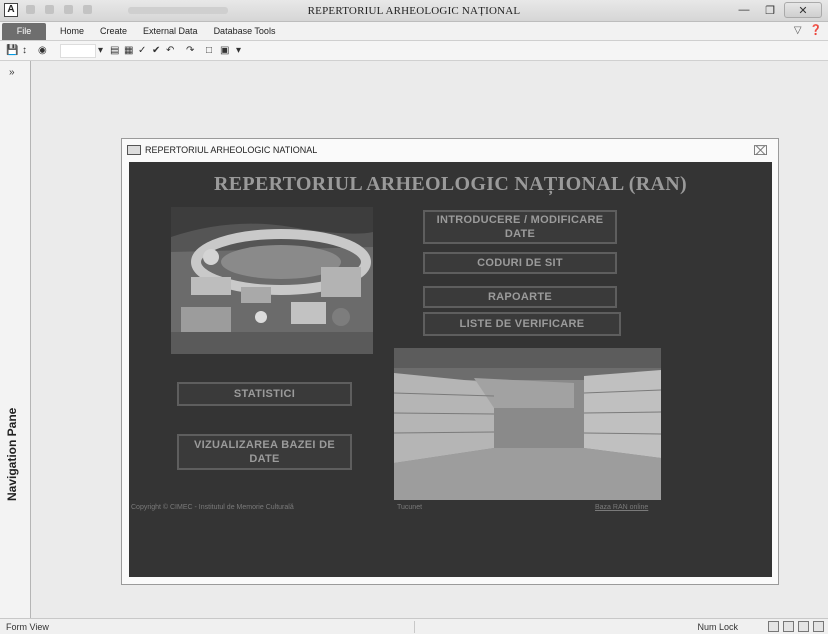 The image size is (828, 634). I want to click on liste-de-verificare-button: LISTE DE VERIFICARE, so click(522, 324).